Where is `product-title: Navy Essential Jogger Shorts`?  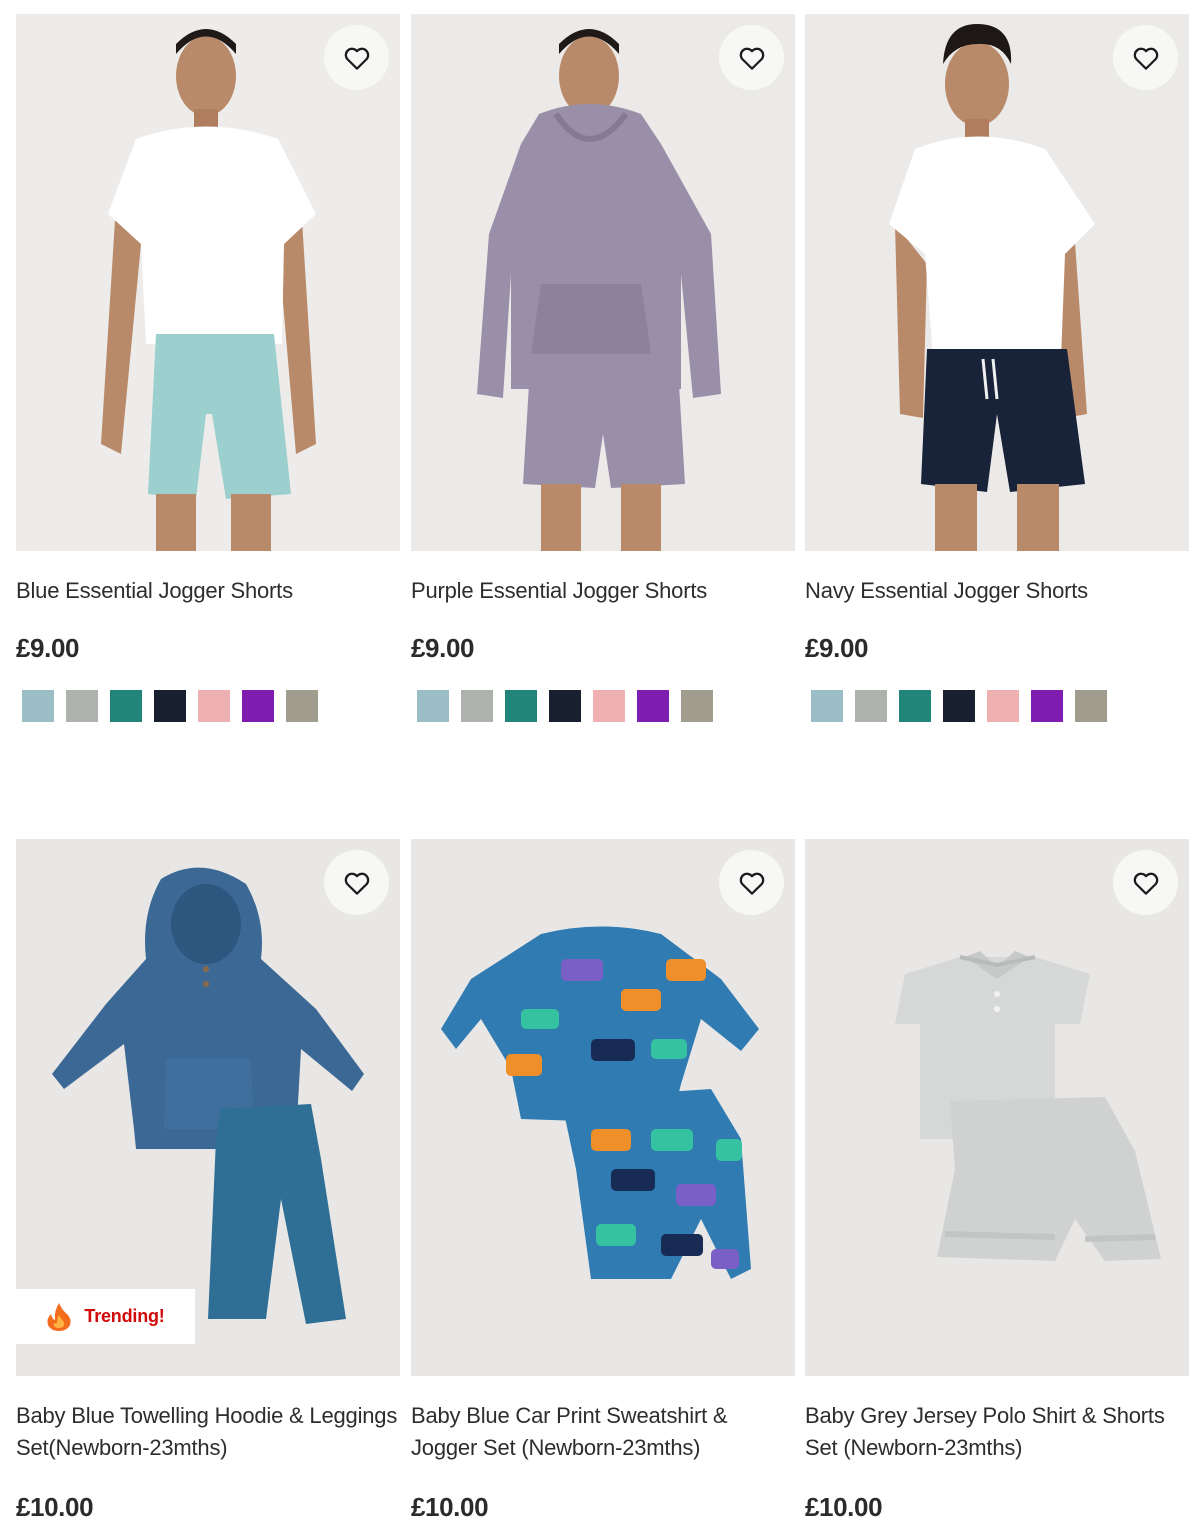
product-title: Navy Essential Jogger Shorts is located at coordinates (997, 591).